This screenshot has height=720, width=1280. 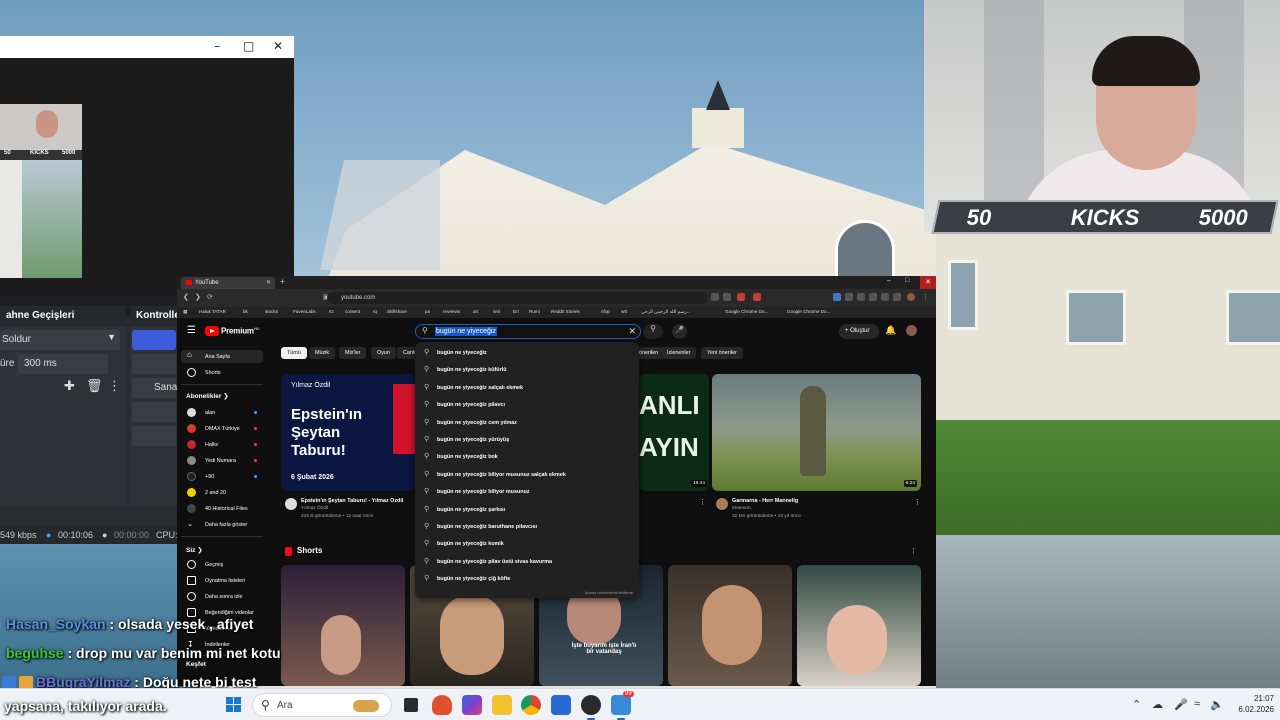 What do you see at coordinates (517, 298) in the screenshot?
I see `address-bar: youtube.com` at bounding box center [517, 298].